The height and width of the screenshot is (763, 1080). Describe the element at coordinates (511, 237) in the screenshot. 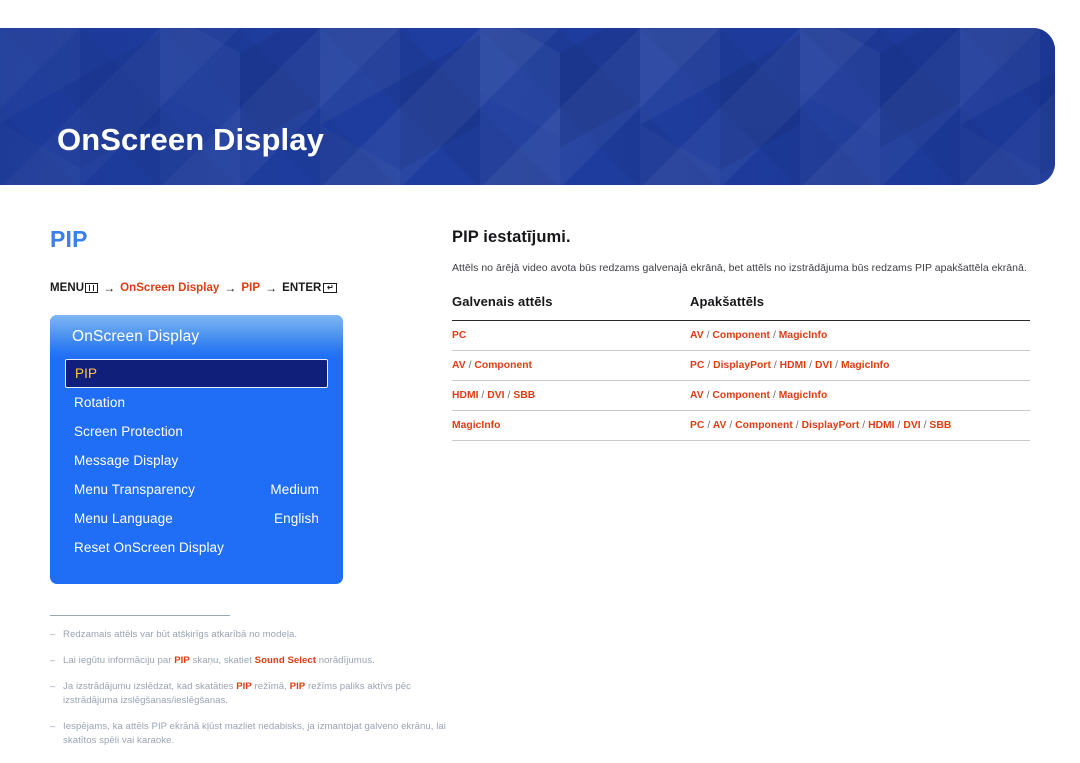

I see `pip-settings-title: PIP iestatījumi.` at that location.